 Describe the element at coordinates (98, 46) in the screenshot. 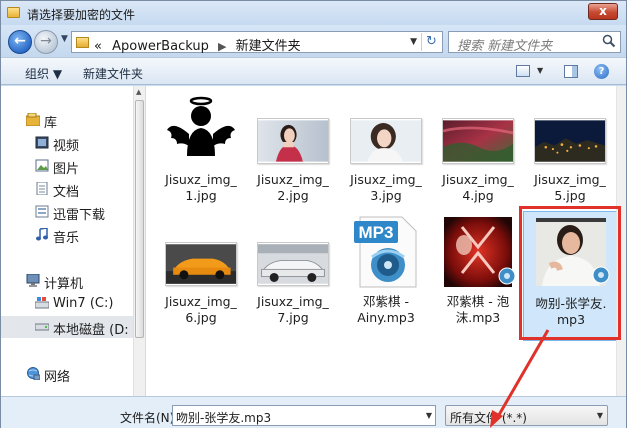

I see `breadcrumb-overflow: «` at that location.